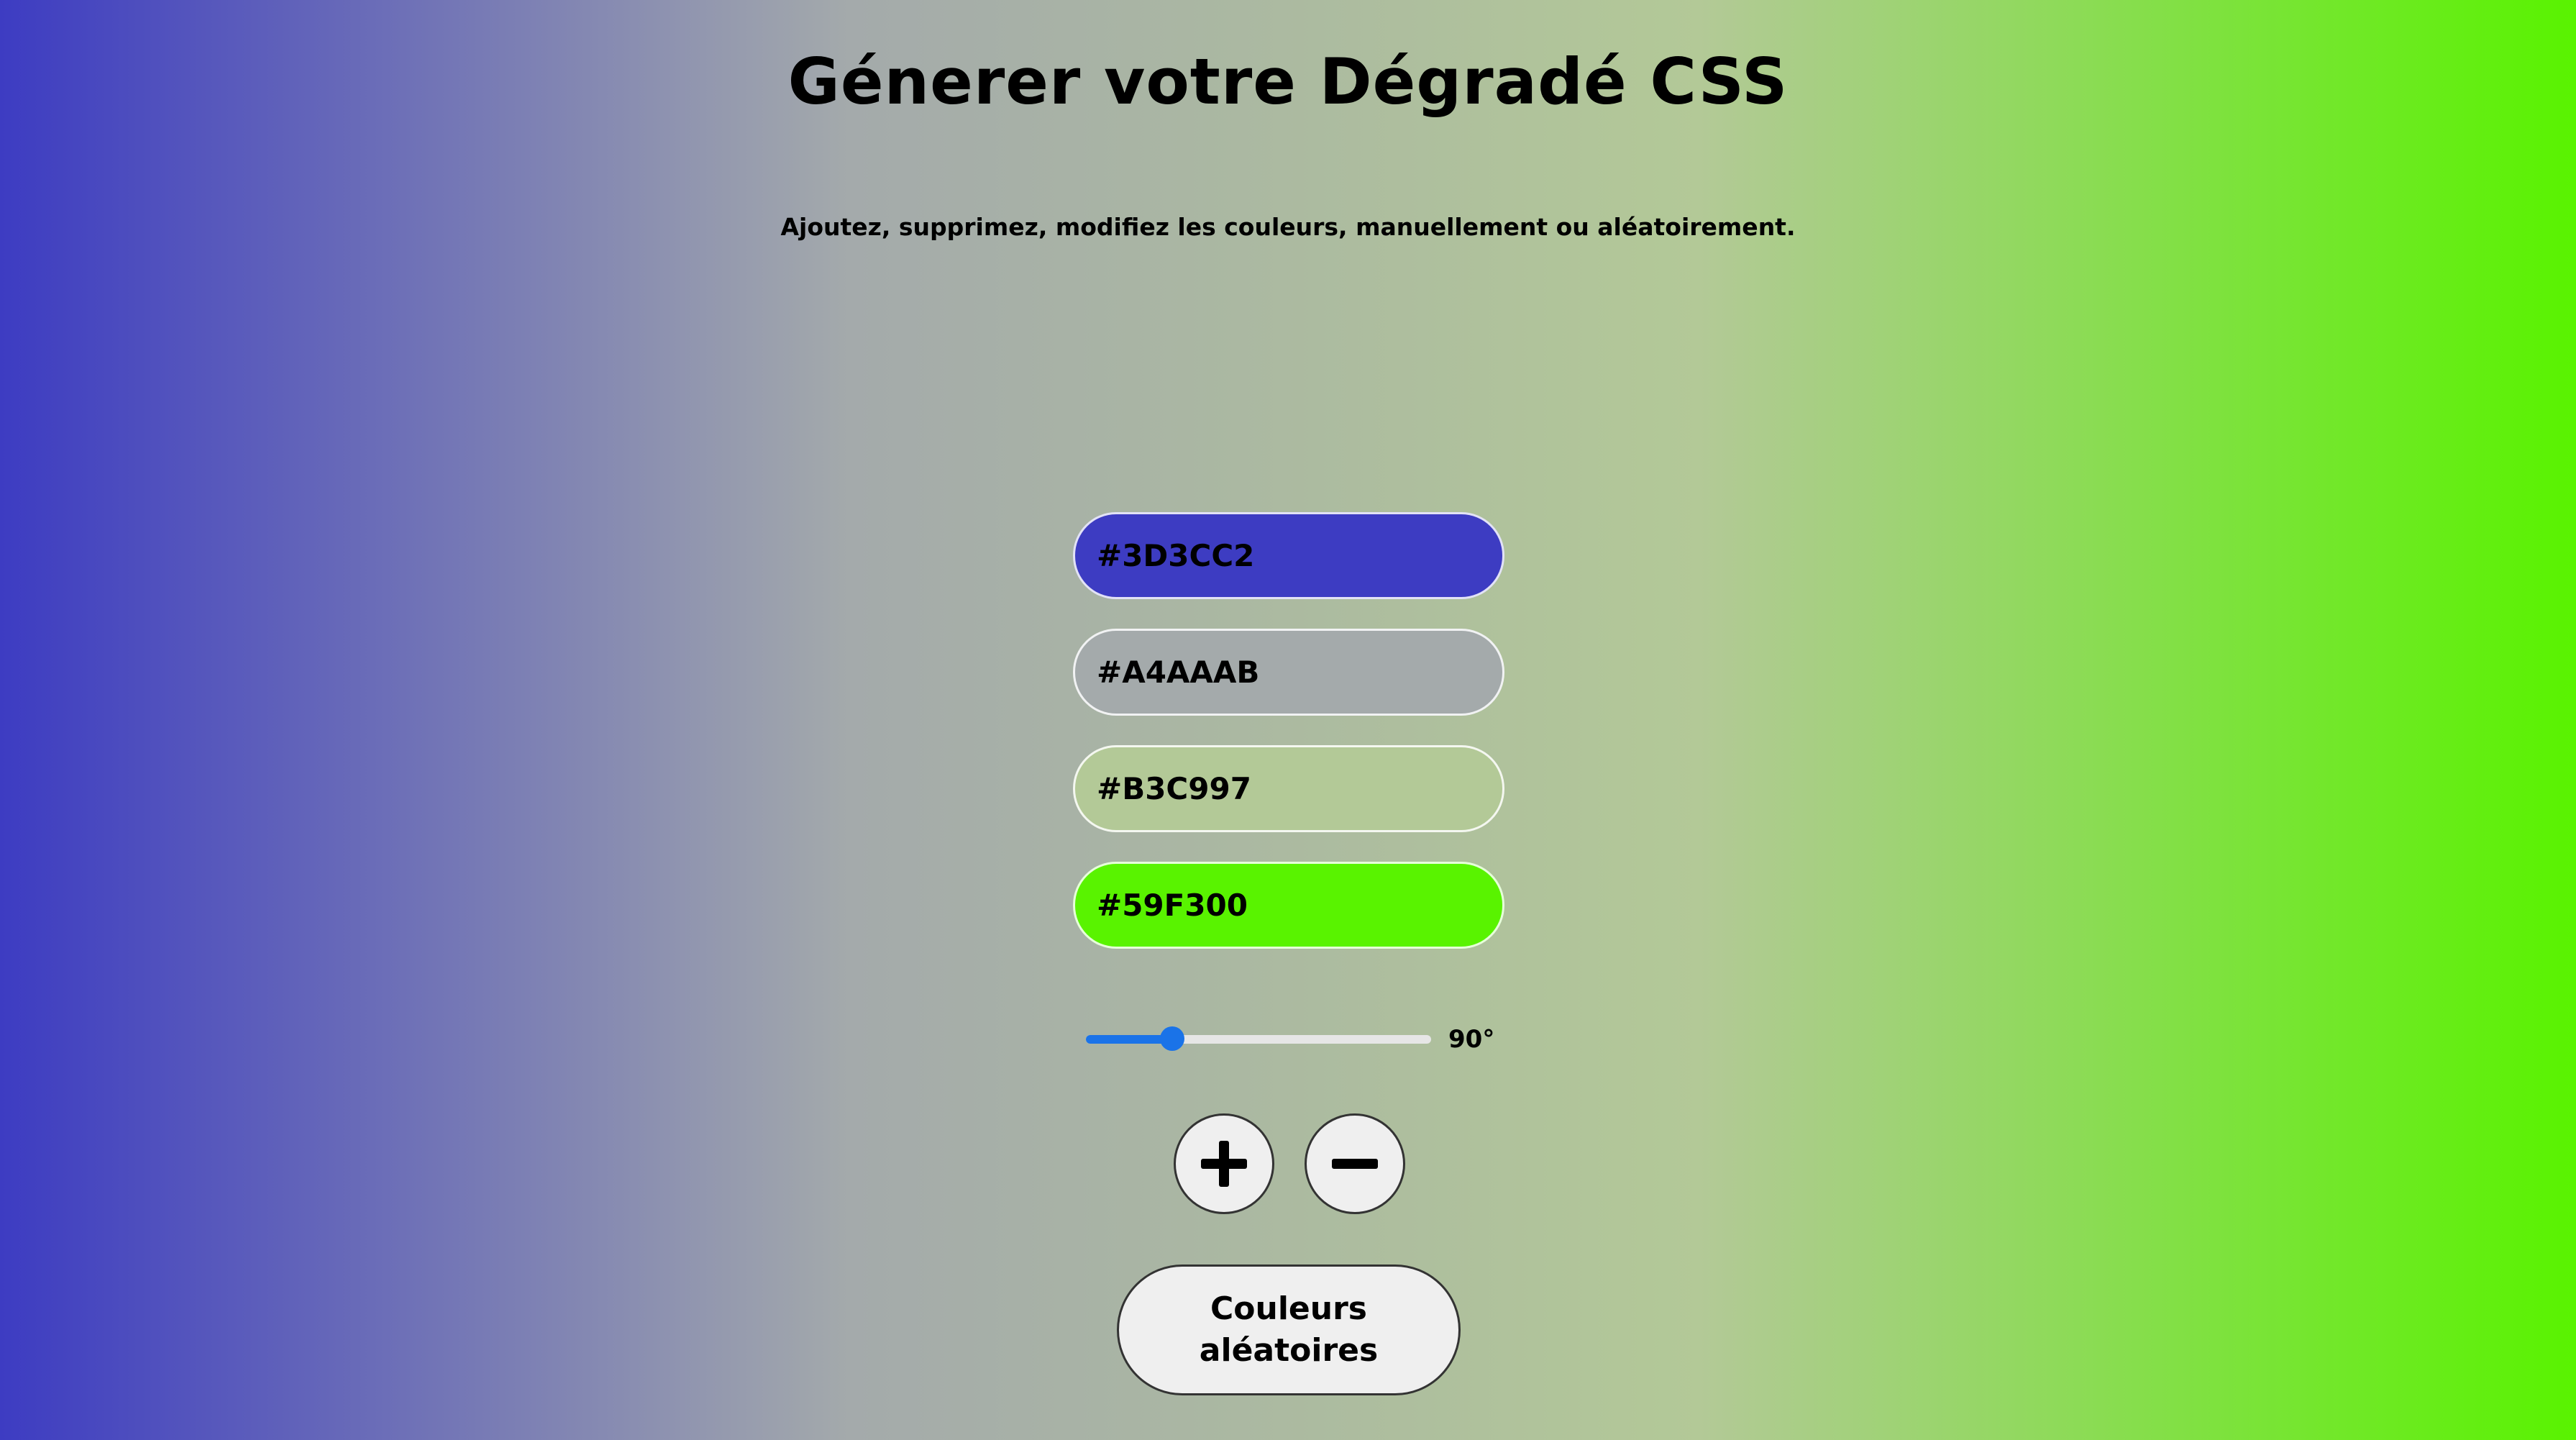 The width and height of the screenshot is (2576, 1440). I want to click on angle-slider-fill, so click(1129, 1039).